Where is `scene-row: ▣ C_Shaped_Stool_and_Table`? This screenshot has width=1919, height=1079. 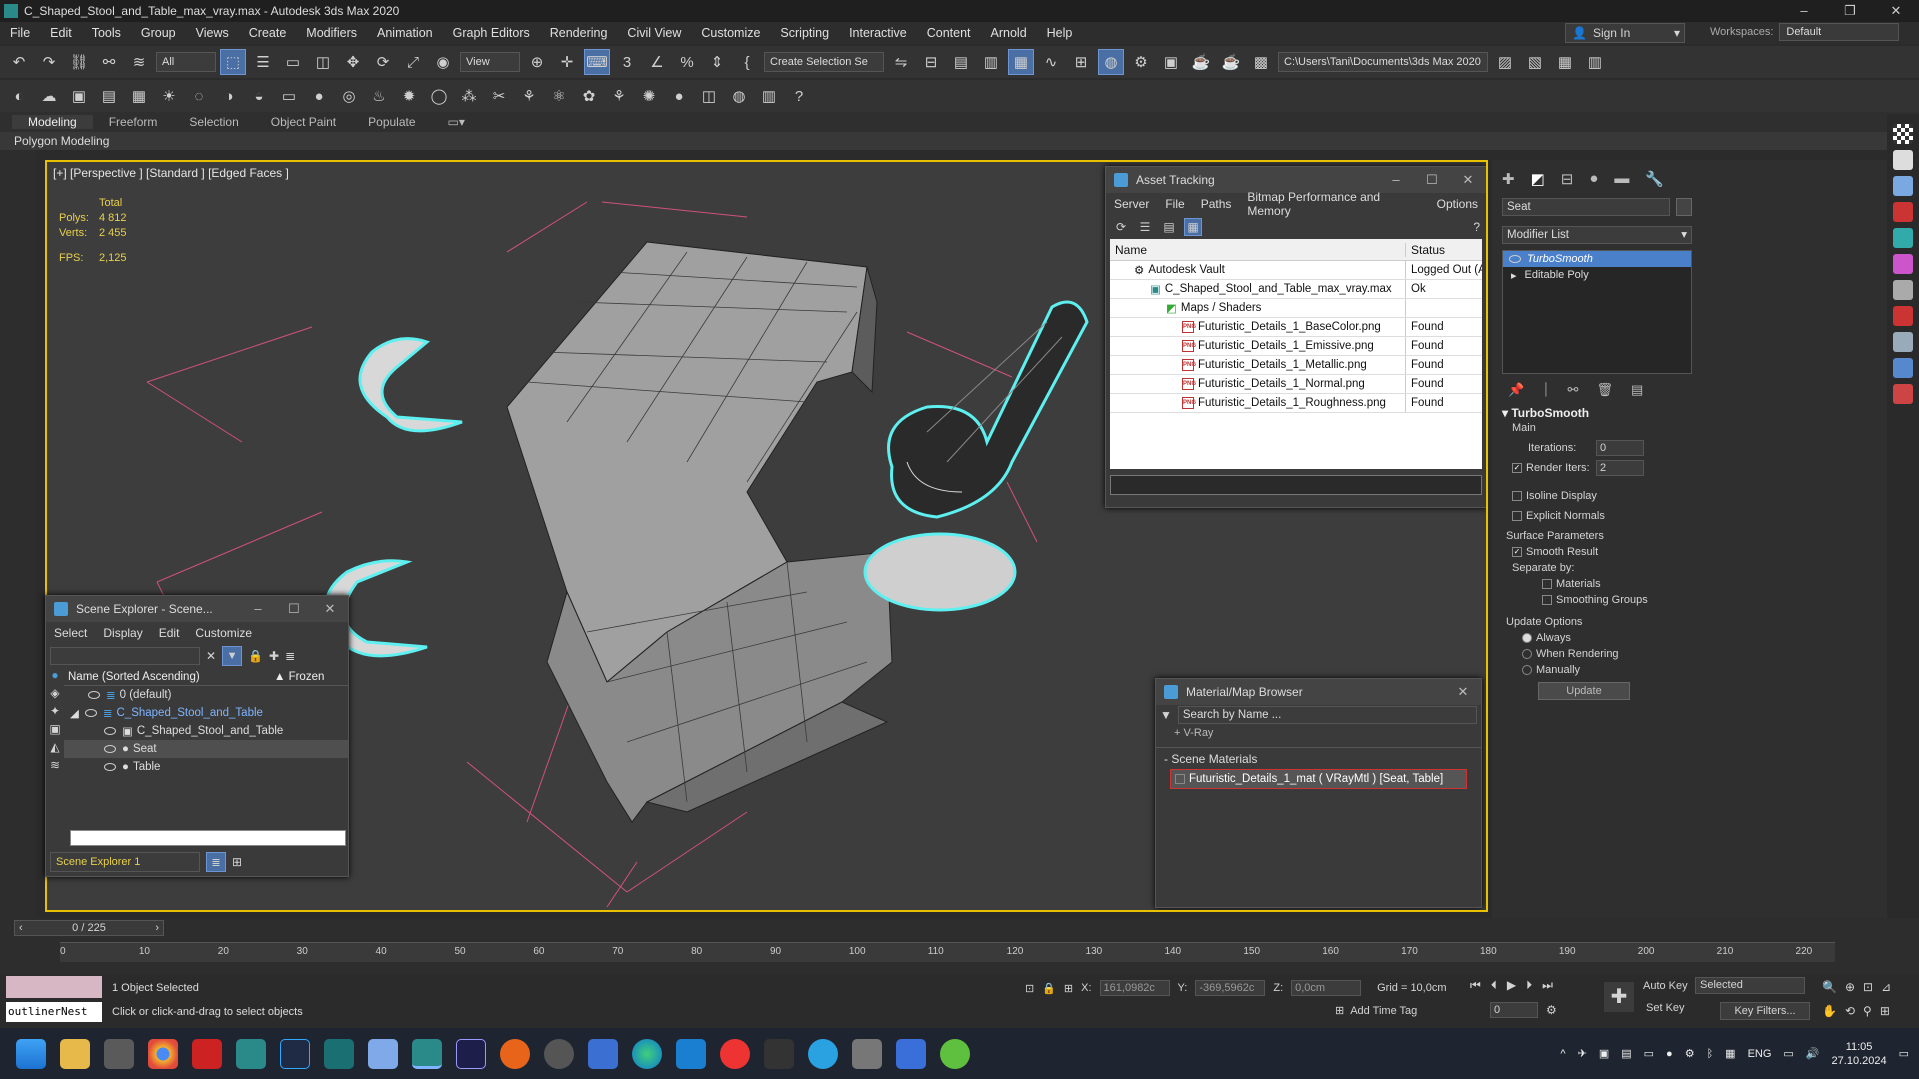 scene-row: ▣ C_Shaped_Stool_and_Table is located at coordinates (206, 731).